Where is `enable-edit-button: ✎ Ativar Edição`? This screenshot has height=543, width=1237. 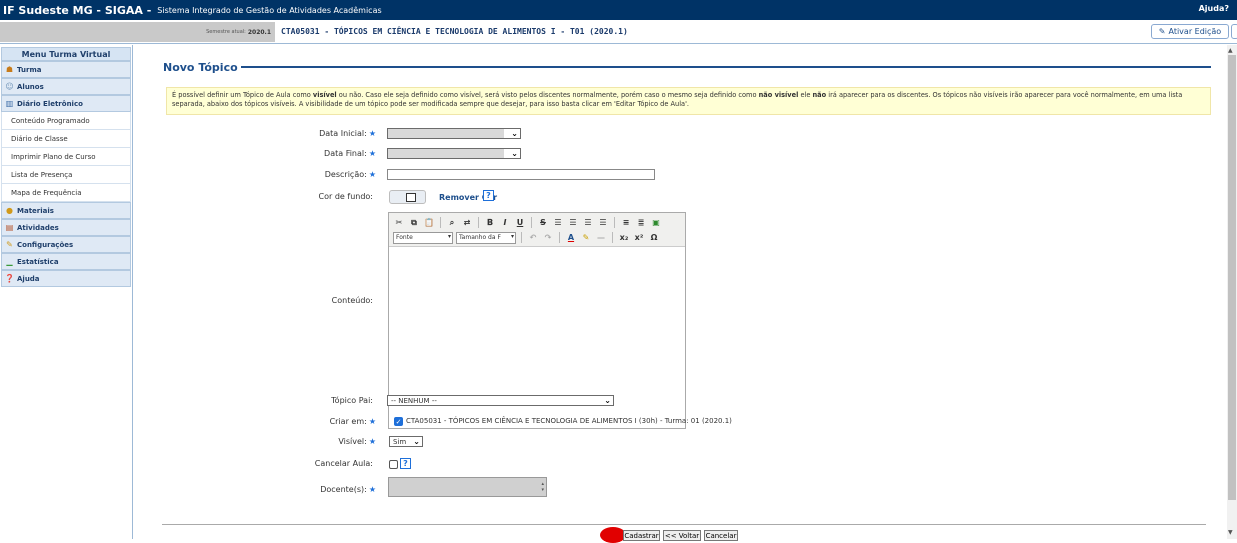 enable-edit-button: ✎ Ativar Edição is located at coordinates (1190, 31).